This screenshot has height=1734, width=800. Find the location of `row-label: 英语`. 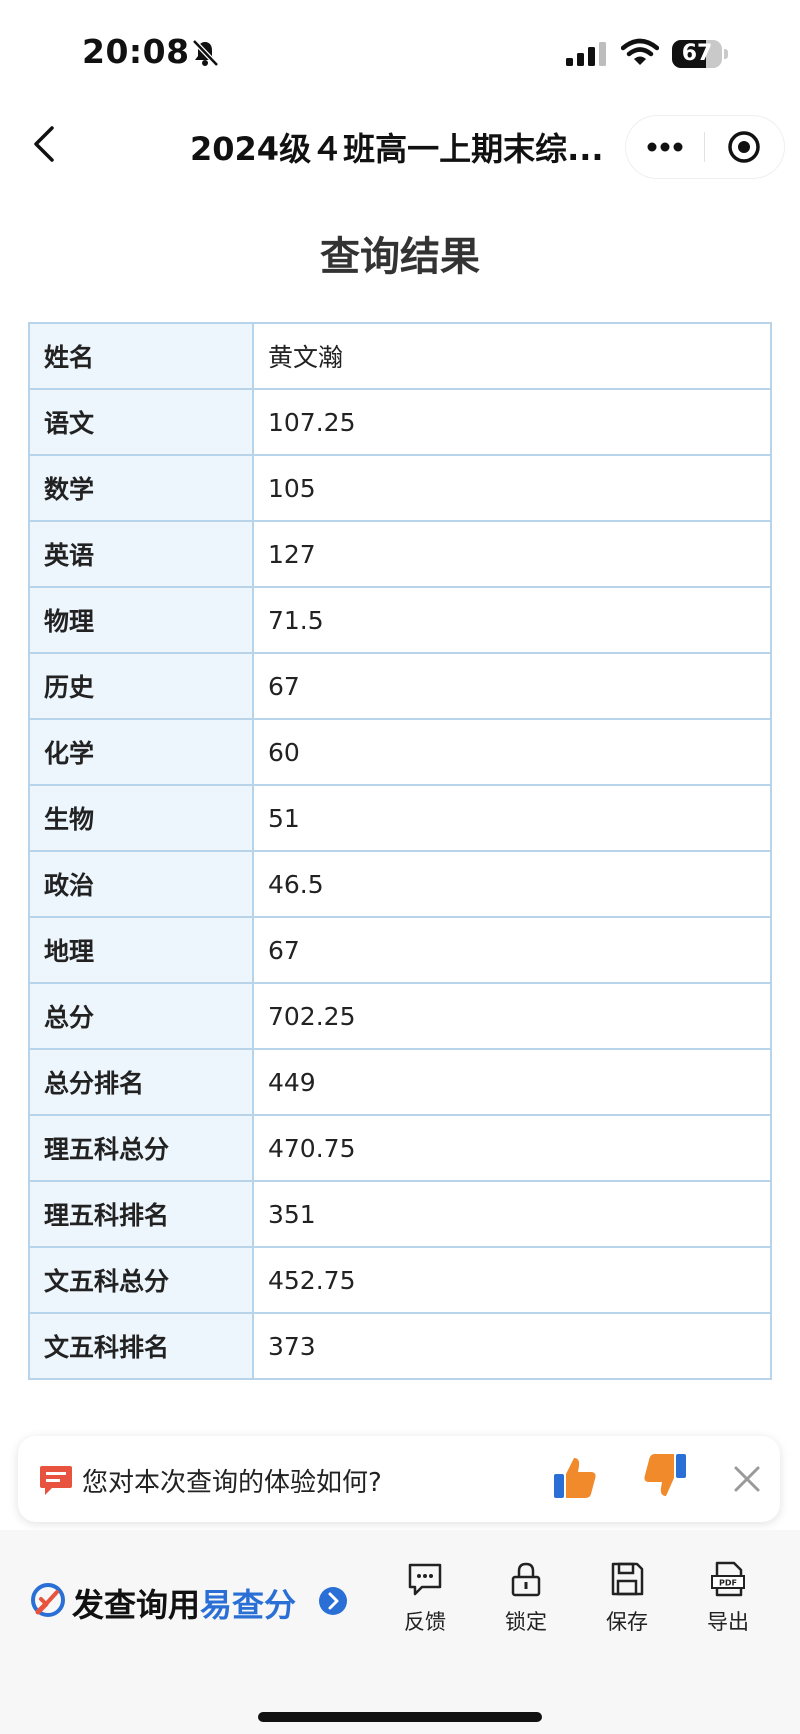

row-label: 英语 is located at coordinates (141, 554).